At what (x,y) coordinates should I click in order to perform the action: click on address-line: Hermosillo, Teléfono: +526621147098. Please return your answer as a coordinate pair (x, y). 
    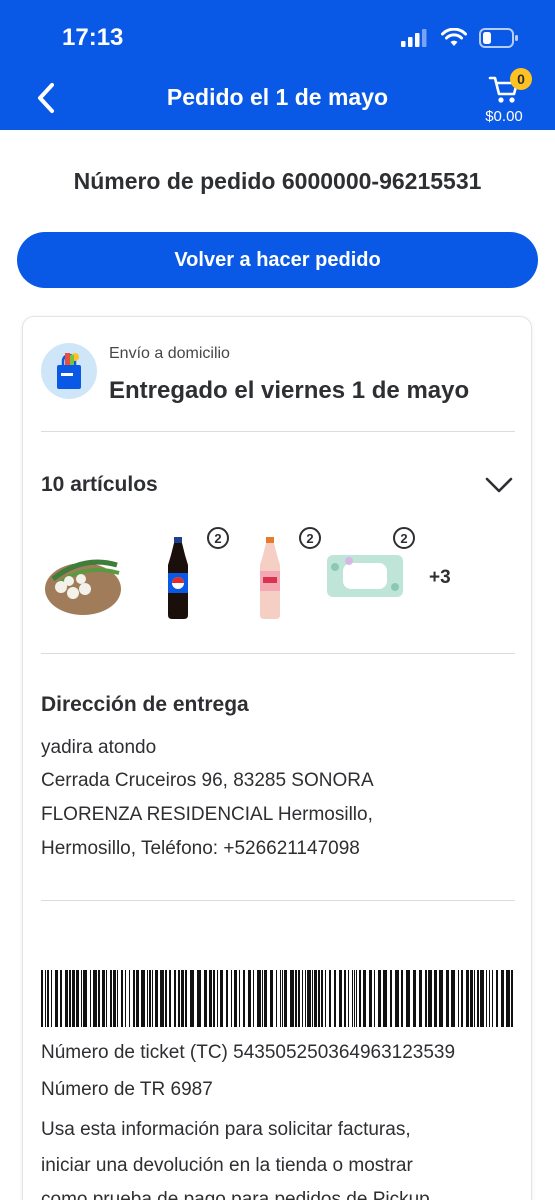
    Looking at the image, I should click on (200, 848).